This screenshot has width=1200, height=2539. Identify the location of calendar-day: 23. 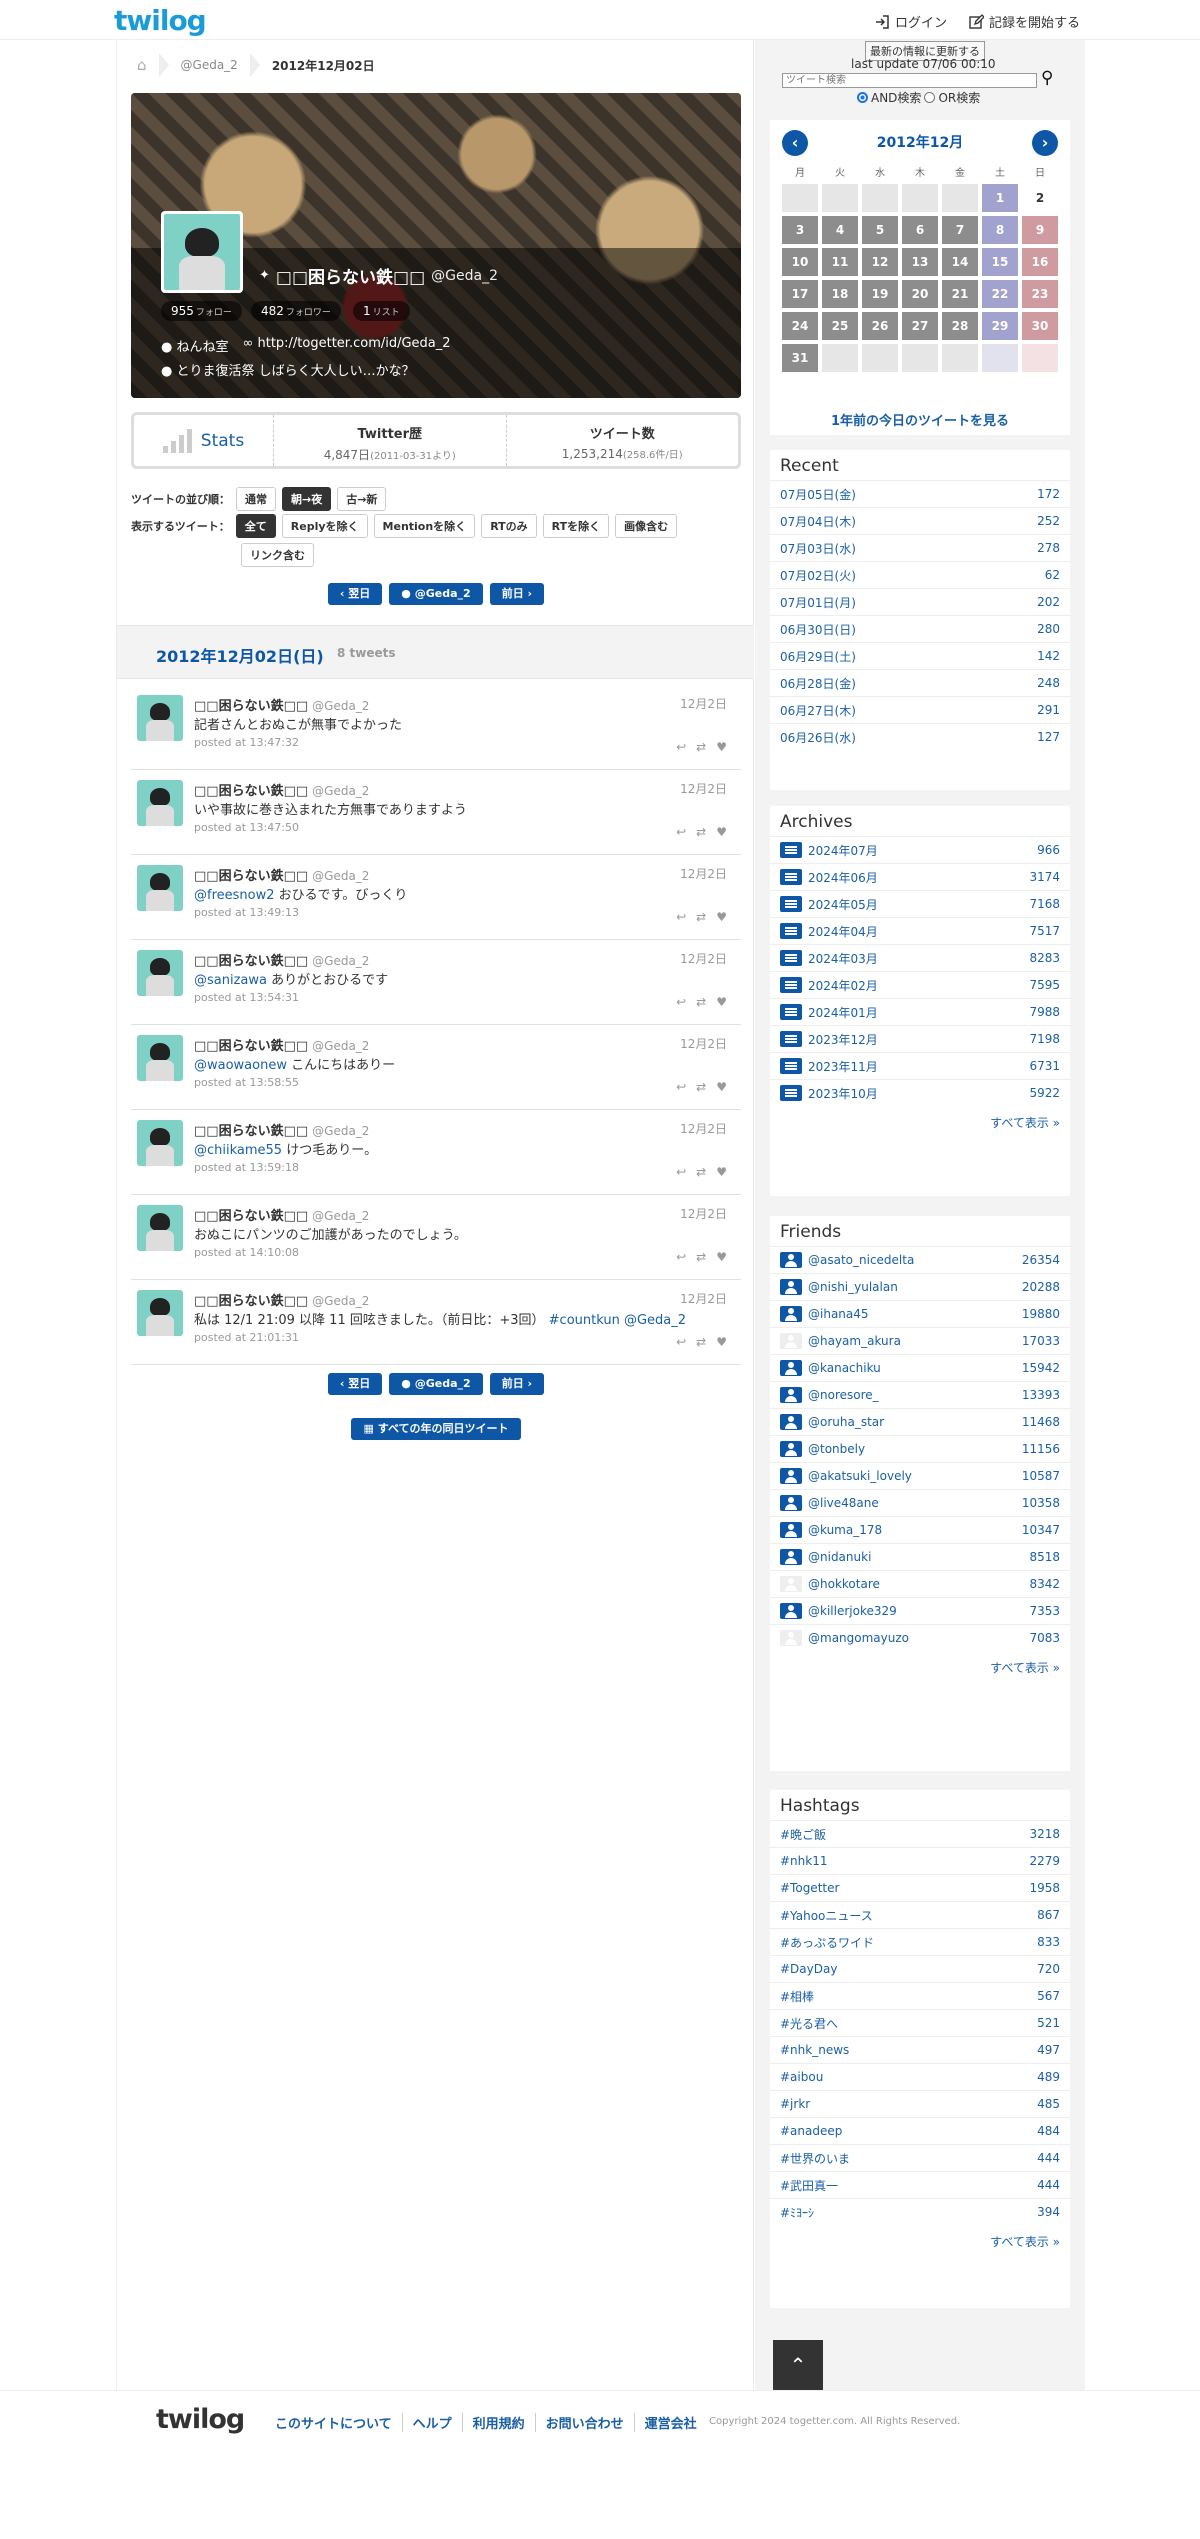
(1040, 294).